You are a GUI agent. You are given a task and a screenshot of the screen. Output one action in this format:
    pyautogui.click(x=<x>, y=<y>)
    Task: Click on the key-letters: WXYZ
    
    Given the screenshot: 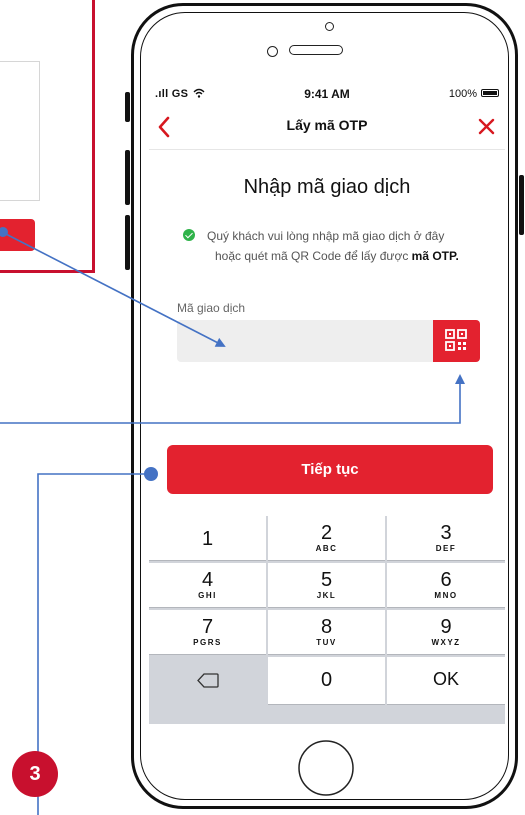 What is the action you would take?
    pyautogui.click(x=446, y=642)
    